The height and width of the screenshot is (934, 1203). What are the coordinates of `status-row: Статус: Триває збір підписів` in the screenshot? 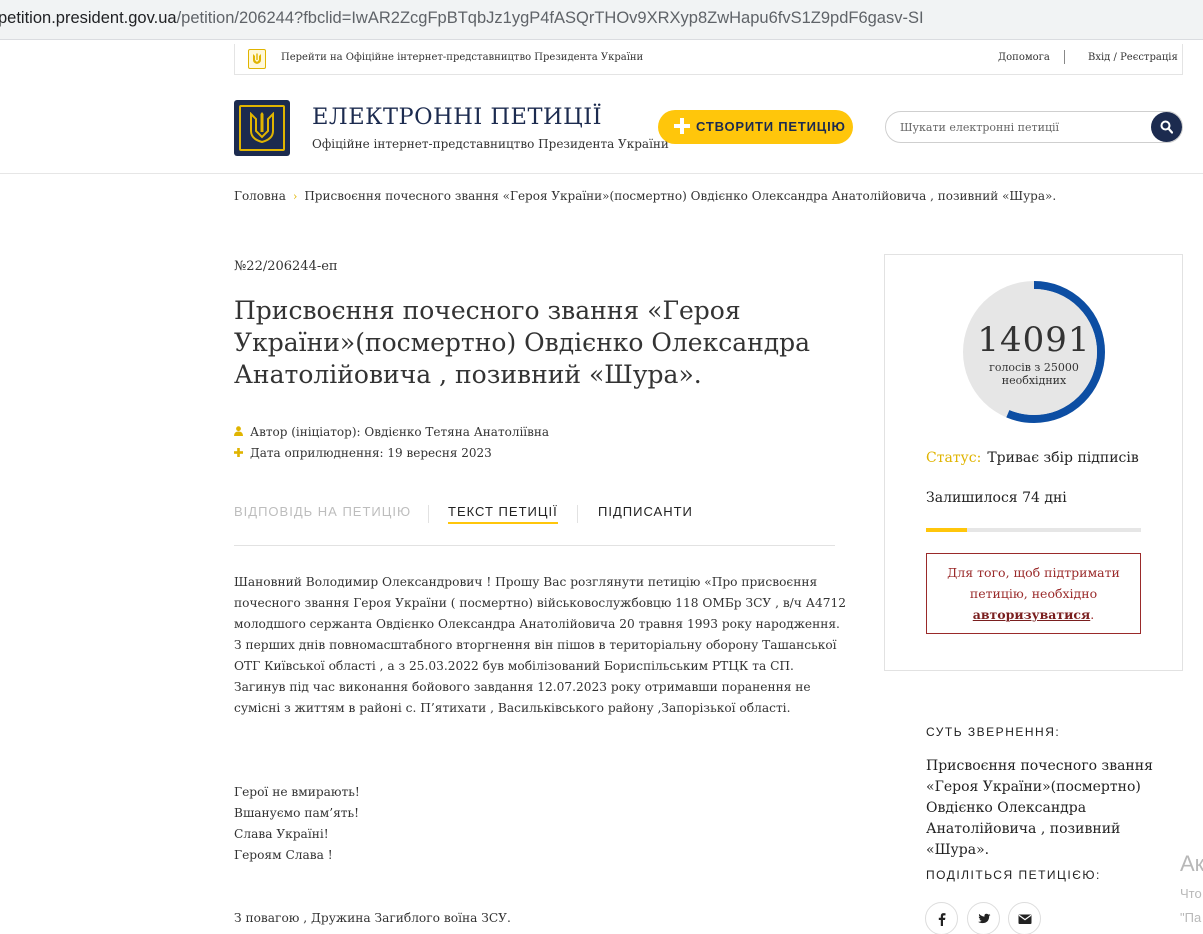 It's located at (1032, 458).